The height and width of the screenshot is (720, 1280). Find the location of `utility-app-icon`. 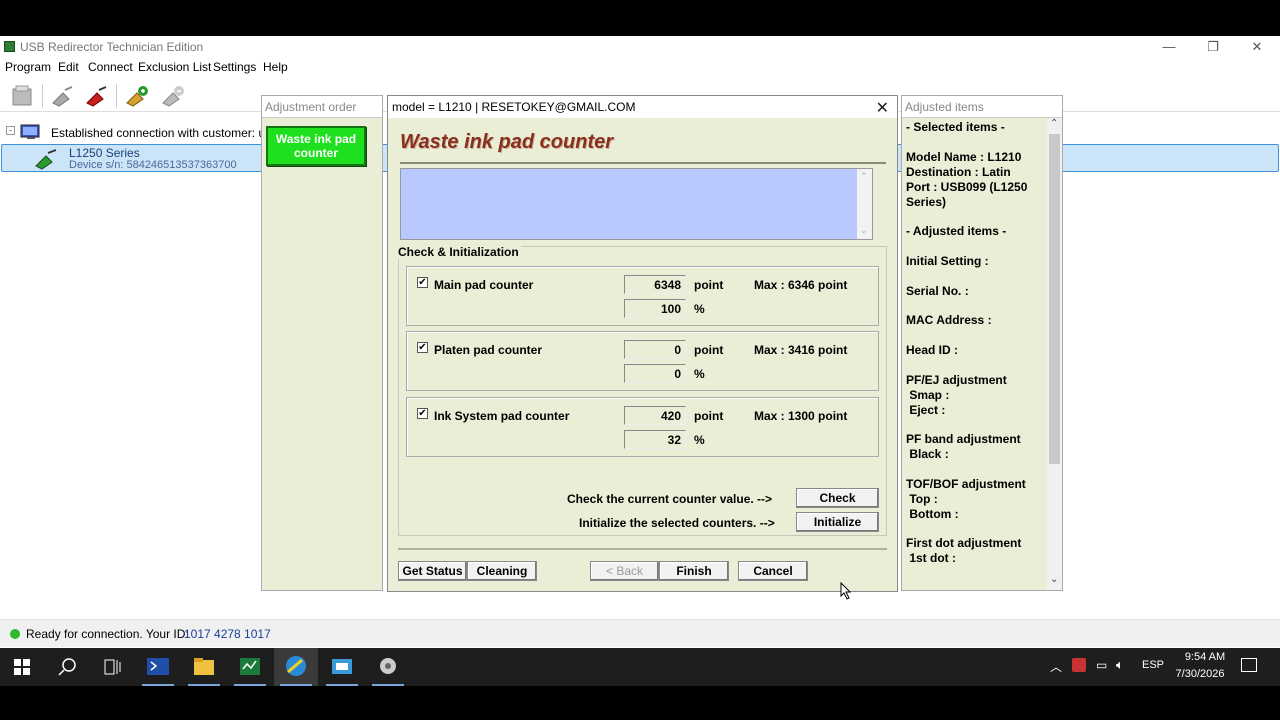

utility-app-icon is located at coordinates (388, 667).